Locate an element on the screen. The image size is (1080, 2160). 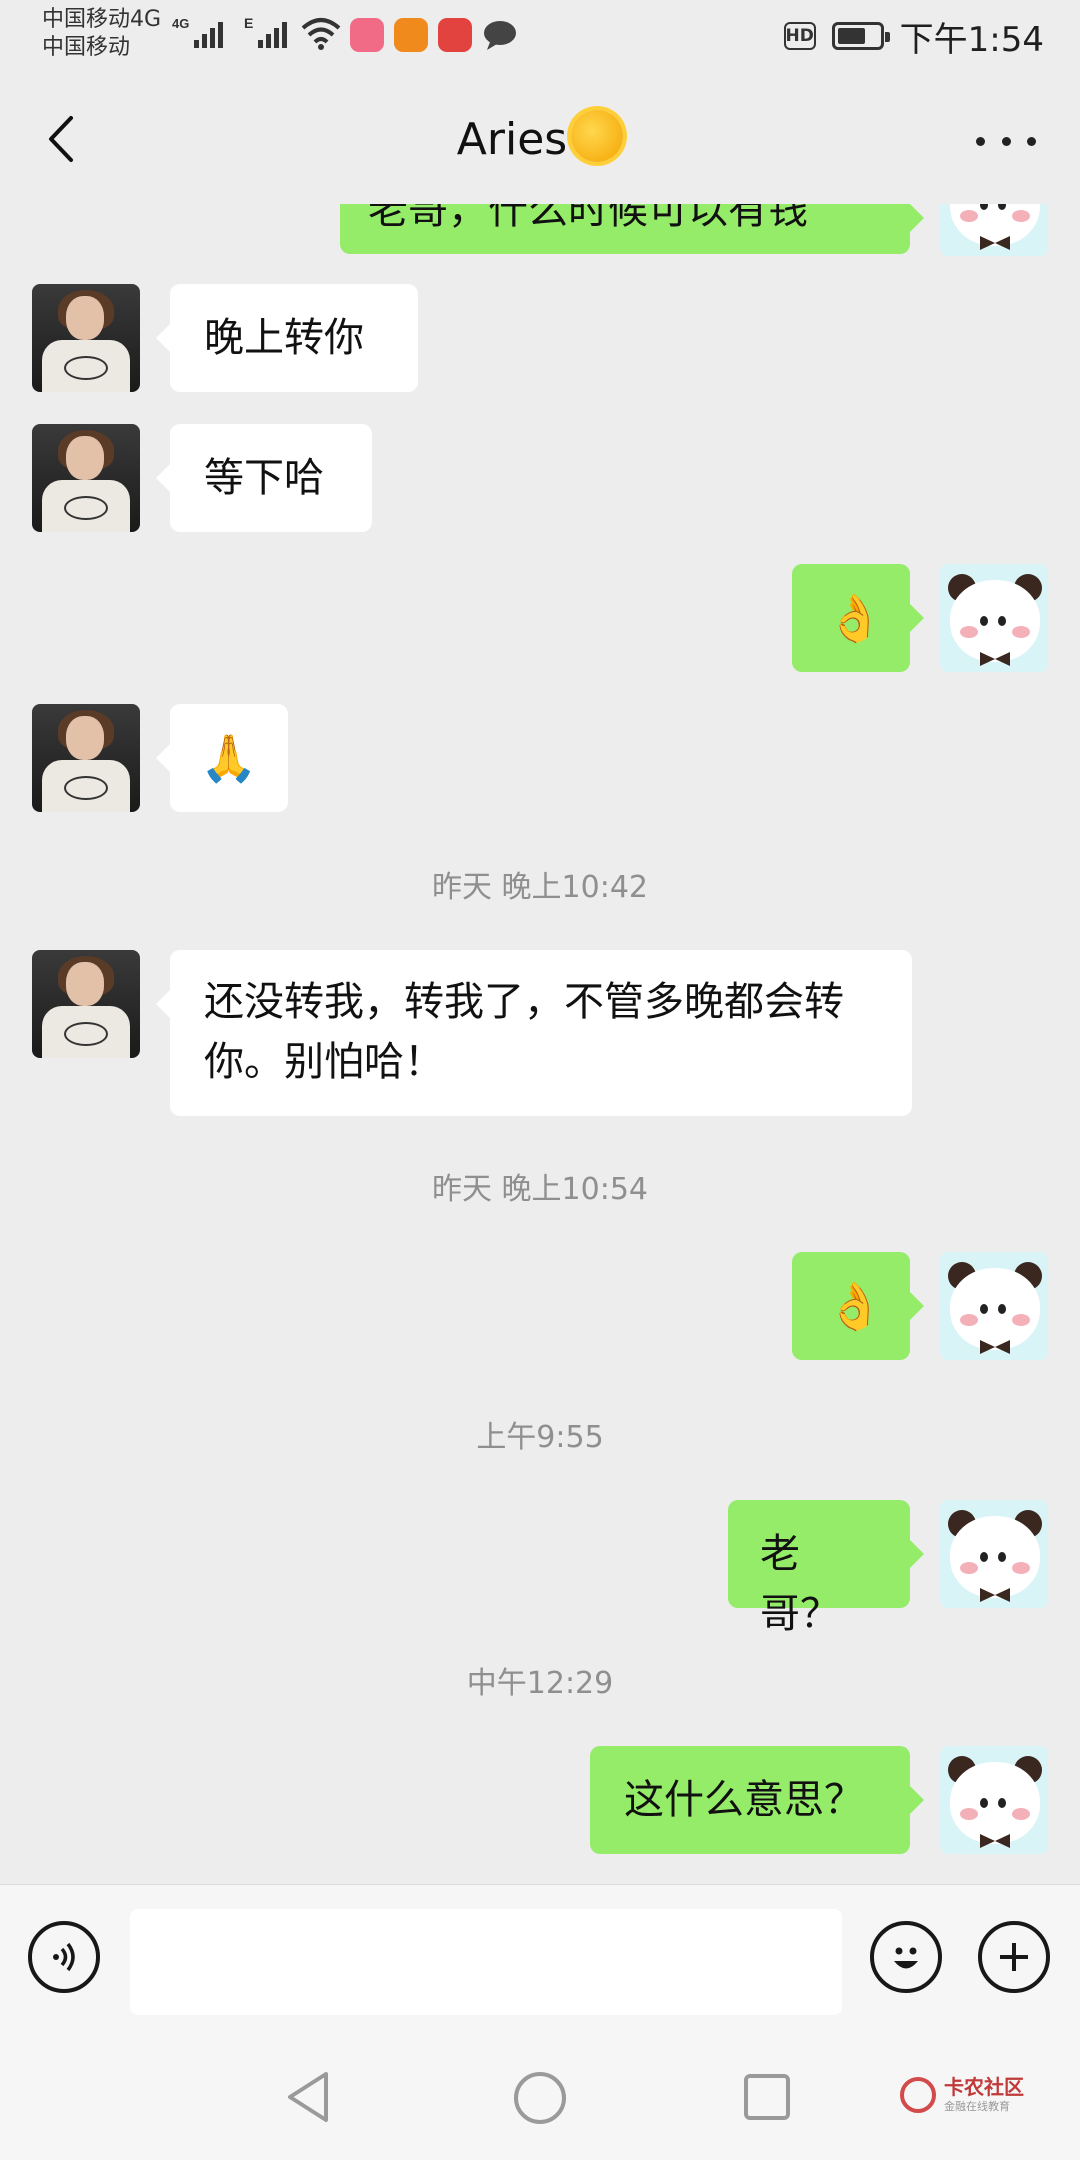
signal-4g-icon: 4G is located at coordinates (197, 32).